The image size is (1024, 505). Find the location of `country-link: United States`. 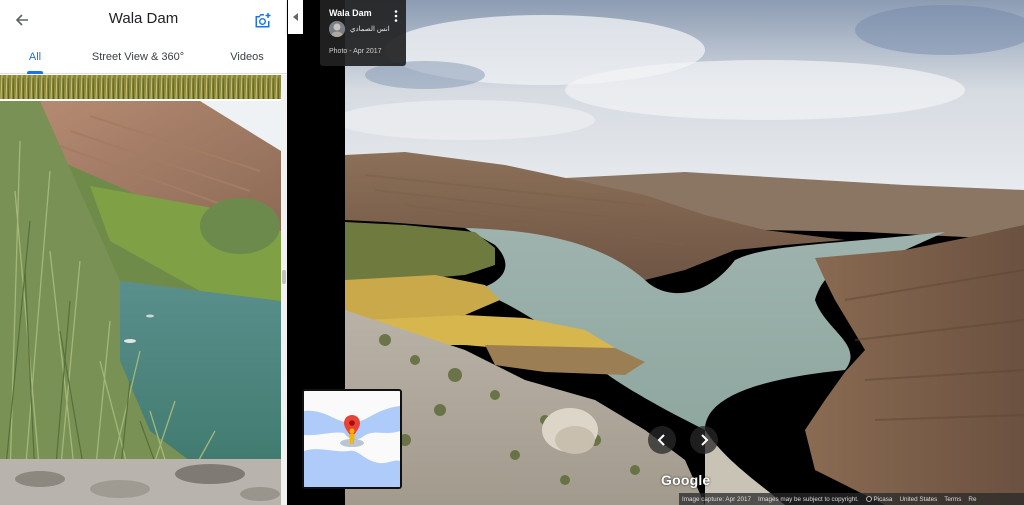

country-link: United States is located at coordinates (918, 499).